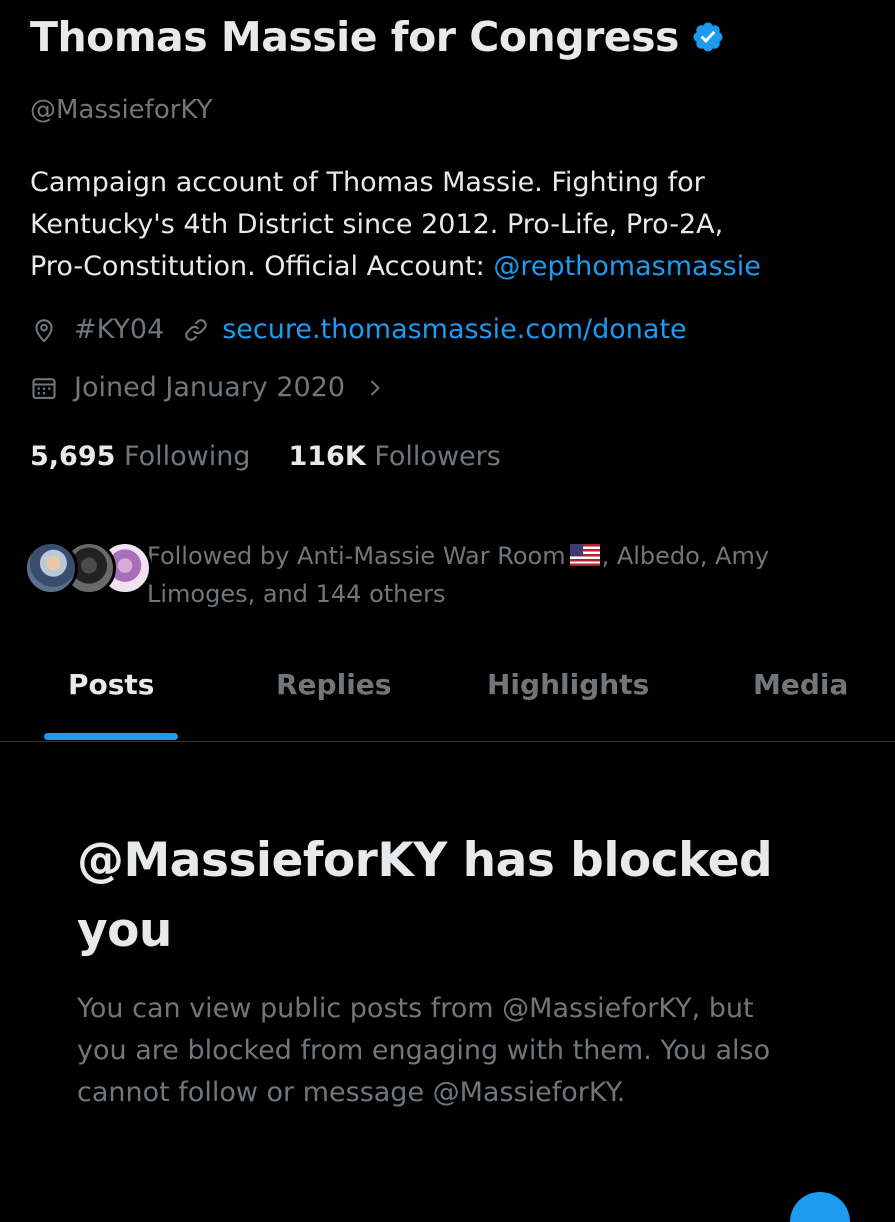  What do you see at coordinates (111, 736) in the screenshot?
I see `active-tab-indicator` at bounding box center [111, 736].